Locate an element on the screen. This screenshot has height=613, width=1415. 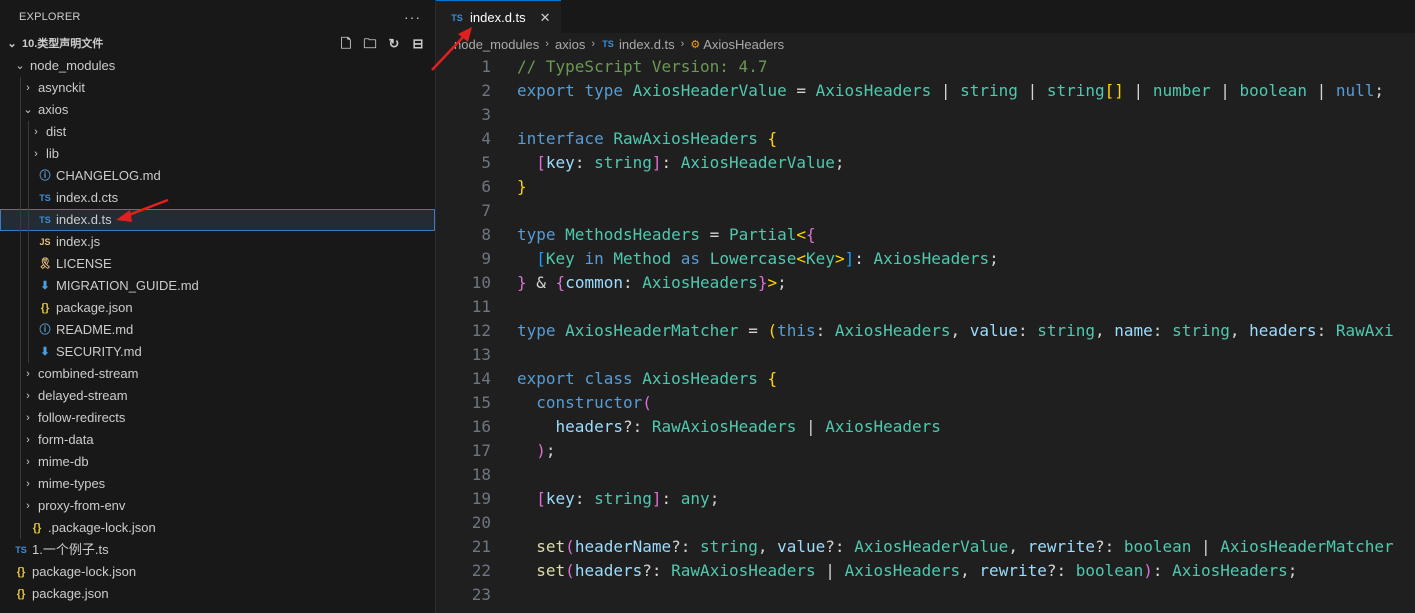
new-folder-icon: 🗀 is located at coordinates (370, 44).